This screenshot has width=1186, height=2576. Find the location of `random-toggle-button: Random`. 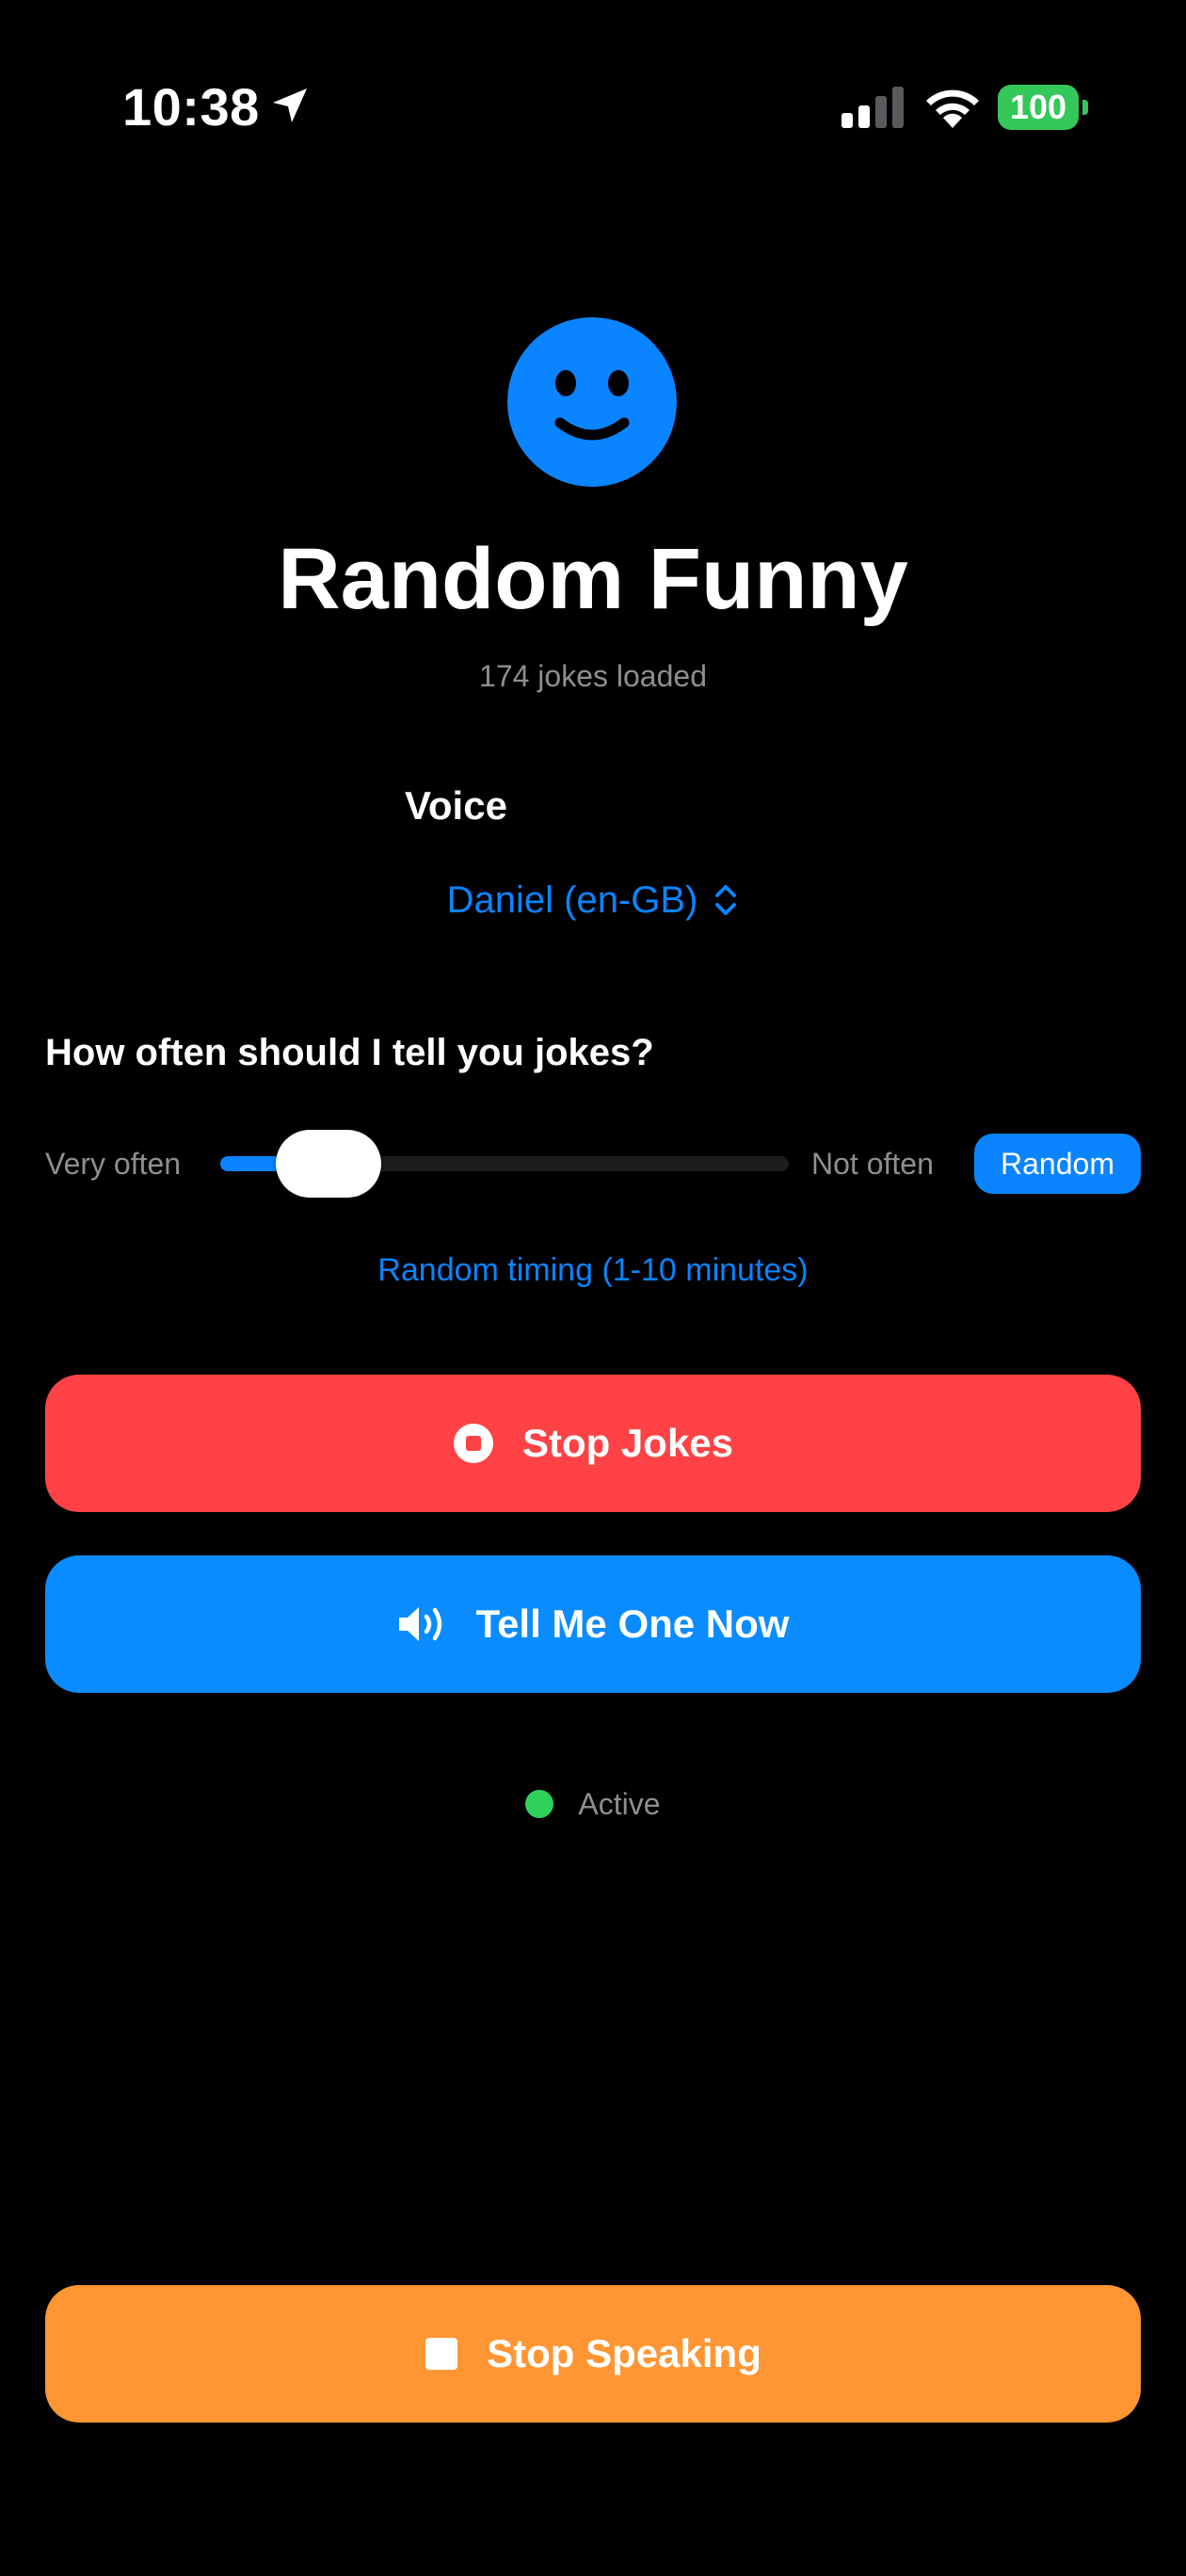

random-toggle-button: Random is located at coordinates (1057, 1164).